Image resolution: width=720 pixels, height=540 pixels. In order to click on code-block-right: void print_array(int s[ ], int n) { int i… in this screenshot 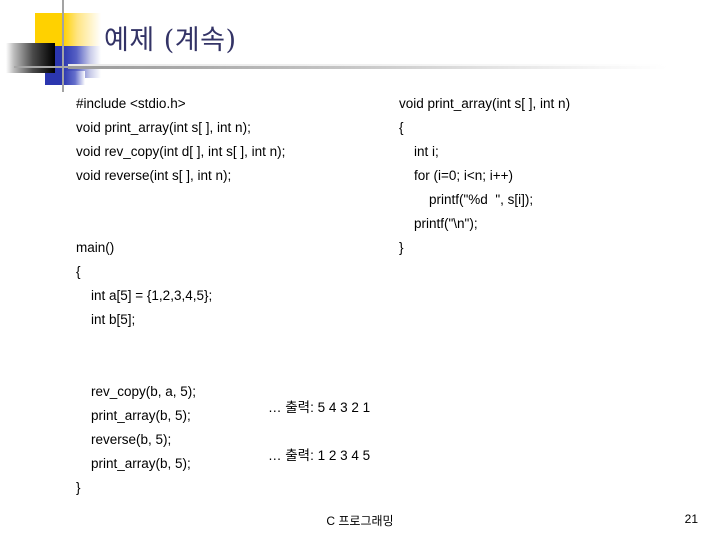, I will do `click(484, 176)`.